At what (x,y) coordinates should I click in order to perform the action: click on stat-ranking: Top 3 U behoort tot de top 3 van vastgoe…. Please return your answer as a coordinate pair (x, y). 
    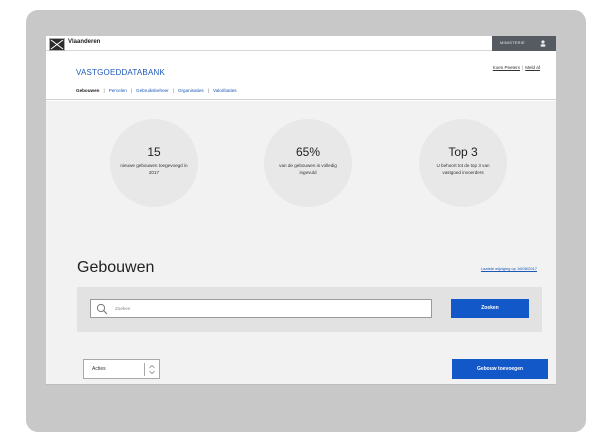
    Looking at the image, I should click on (463, 163).